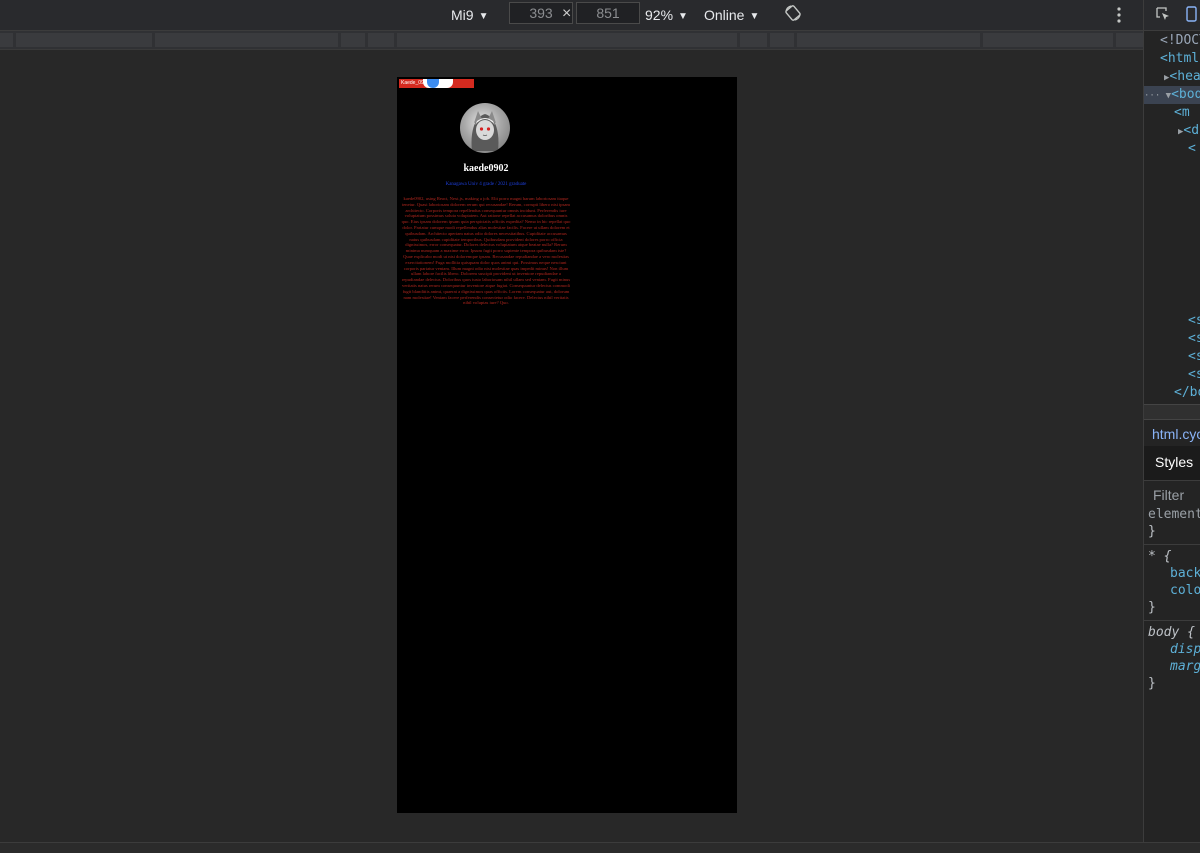 This screenshot has width=1200, height=853. What do you see at coordinates (1174, 514) in the screenshot?
I see `rule-selector: element` at bounding box center [1174, 514].